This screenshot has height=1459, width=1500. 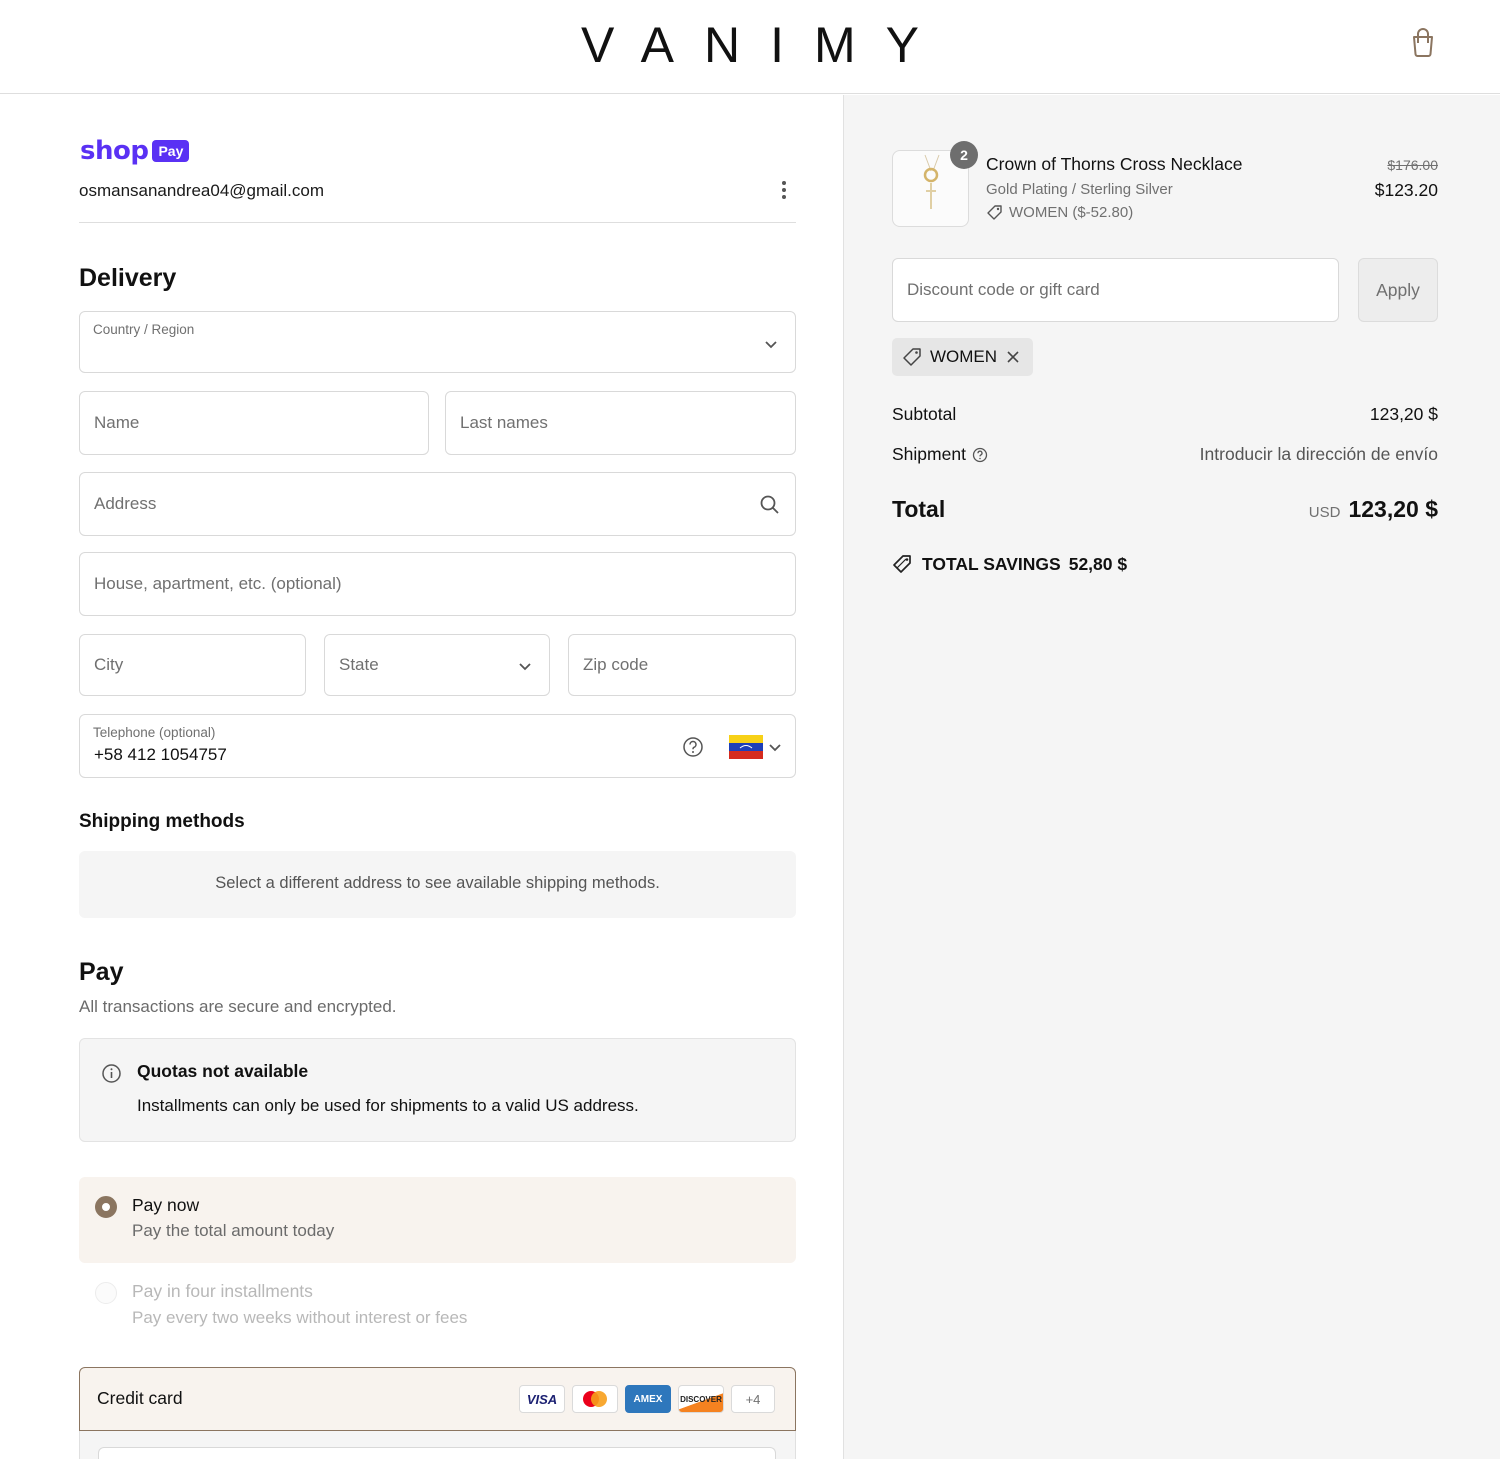 I want to click on quantity-badge: 2, so click(x=964, y=155).